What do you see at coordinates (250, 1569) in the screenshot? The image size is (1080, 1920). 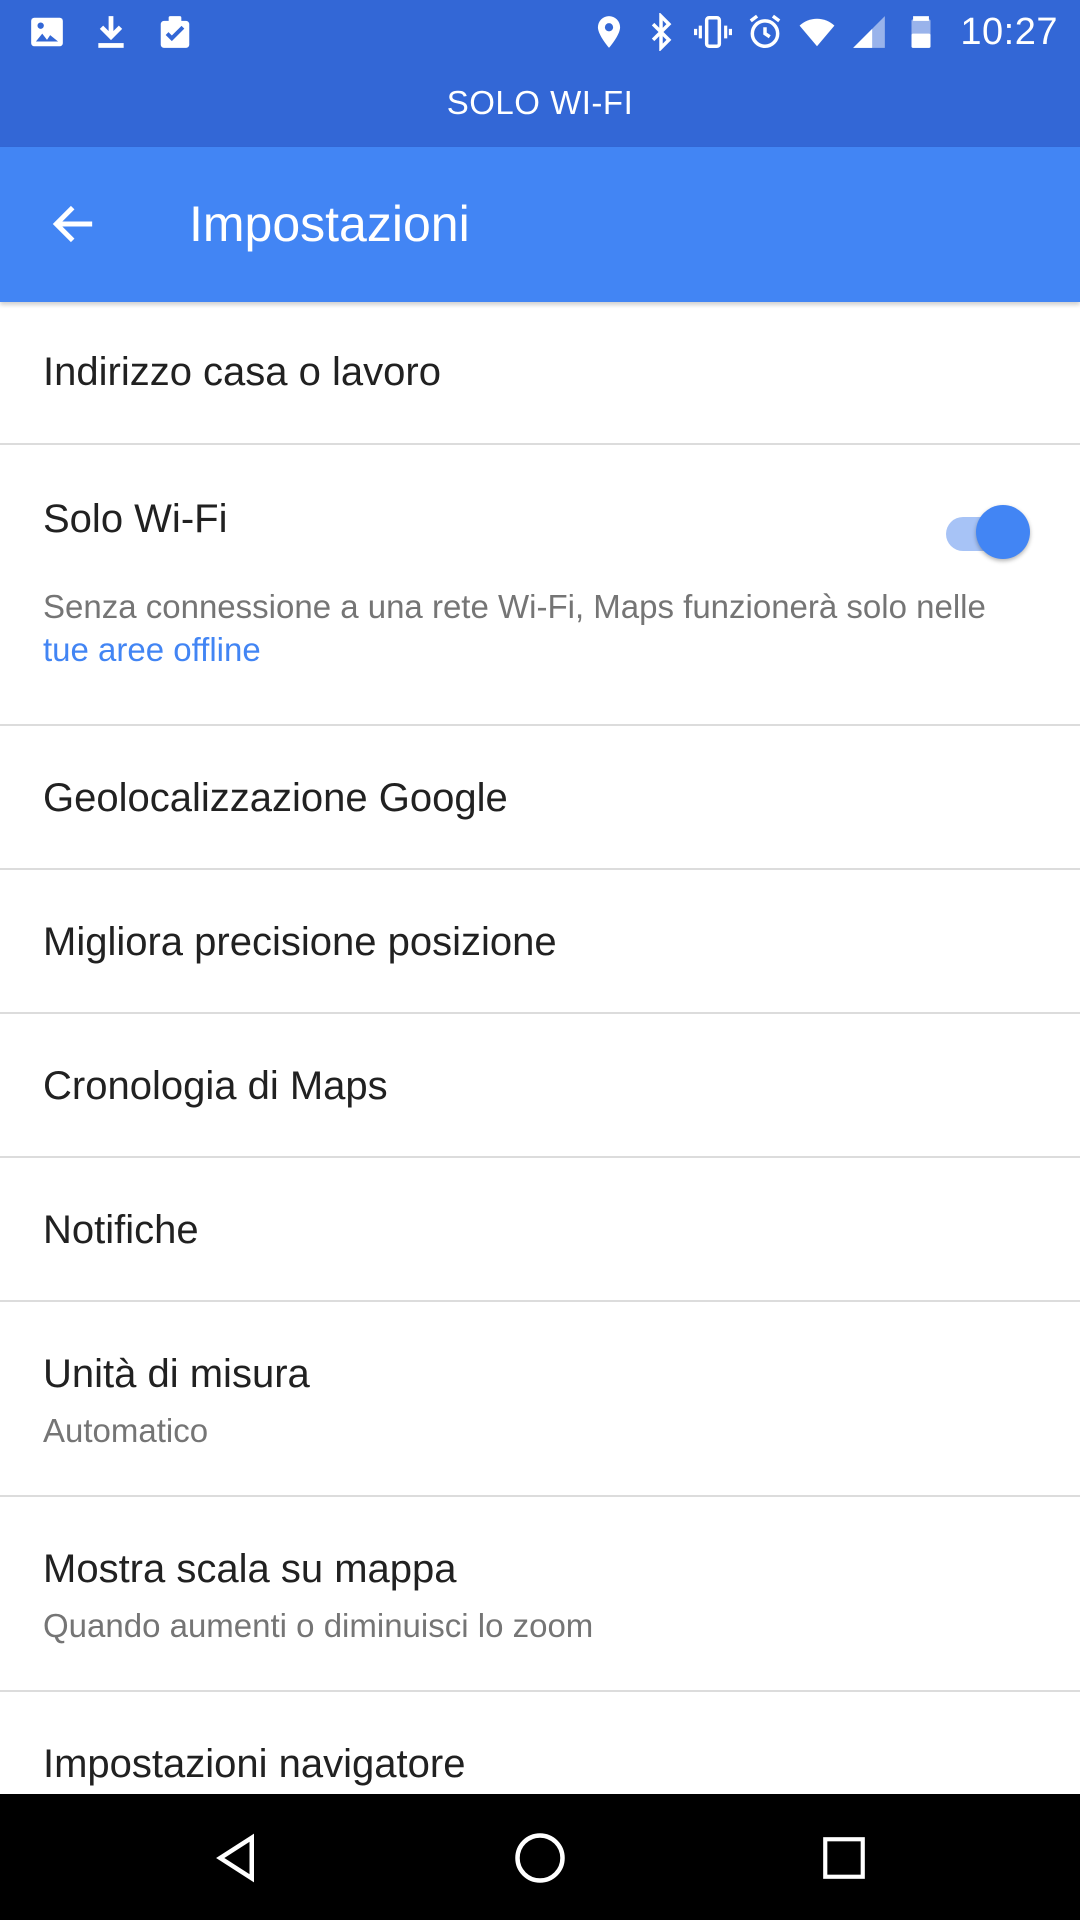 I see `settings-item-title: Mostra scala su mappa` at bounding box center [250, 1569].